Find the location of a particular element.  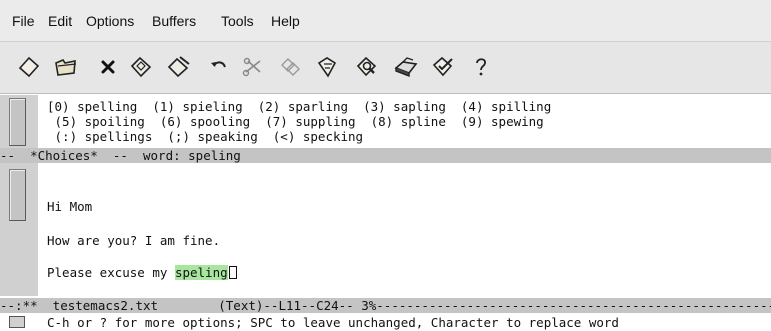

choices-scrollbar is located at coordinates (19, 121).